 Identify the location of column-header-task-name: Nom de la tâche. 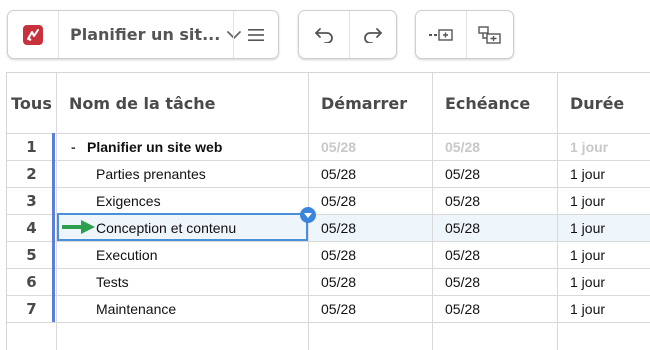
(142, 103).